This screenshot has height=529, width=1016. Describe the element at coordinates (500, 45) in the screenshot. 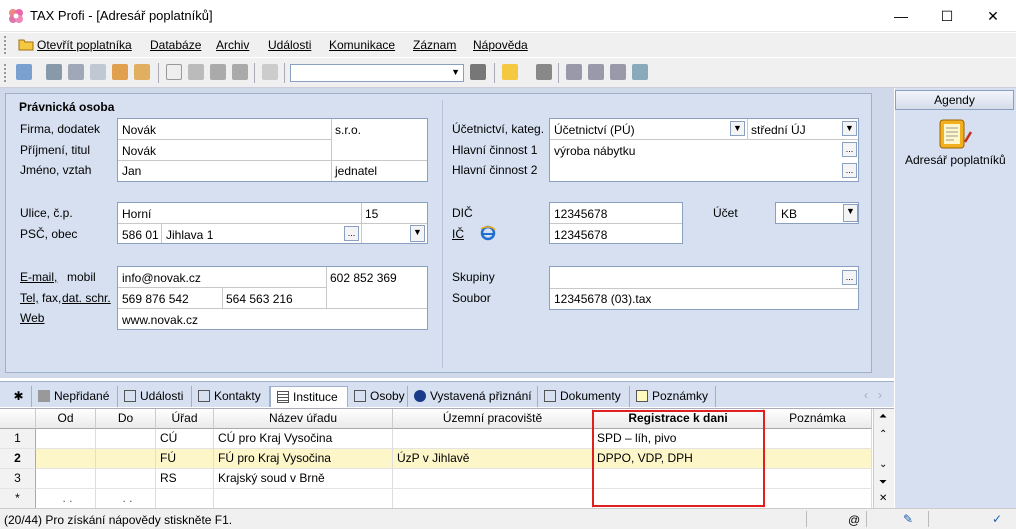

I see `menu-napoveda: Nápověda` at that location.